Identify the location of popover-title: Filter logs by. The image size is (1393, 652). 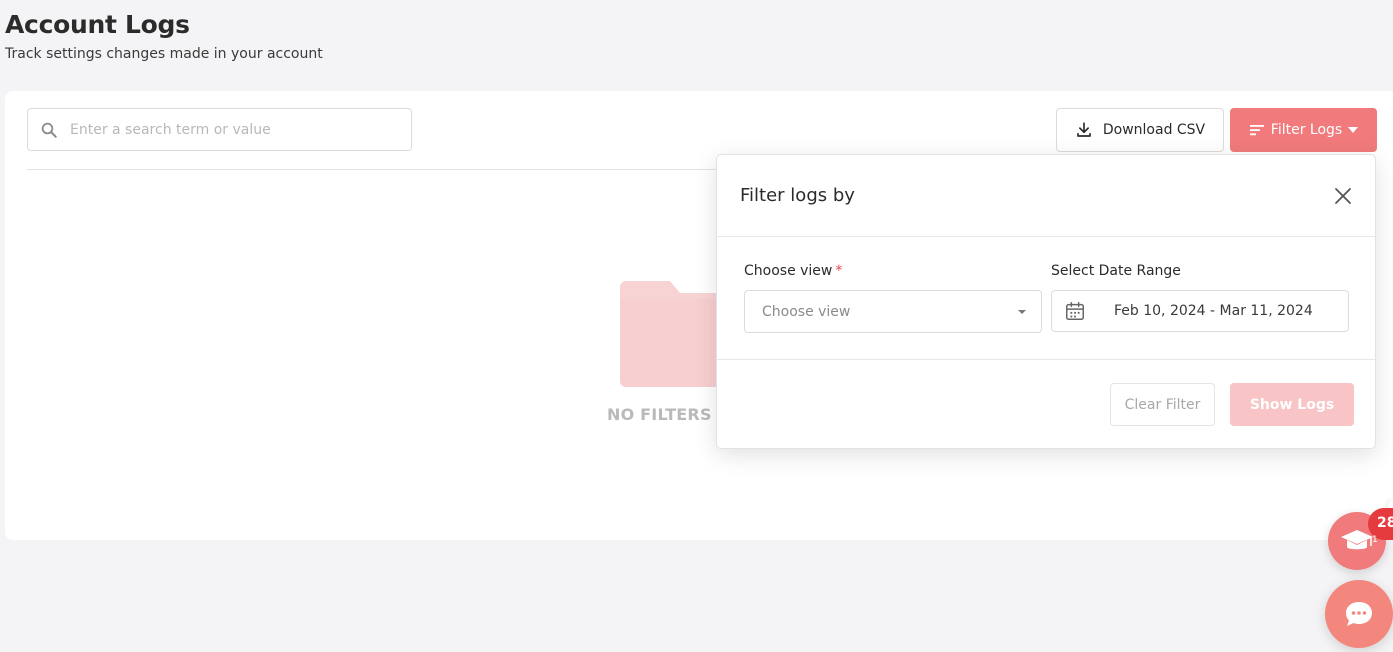
(797, 195).